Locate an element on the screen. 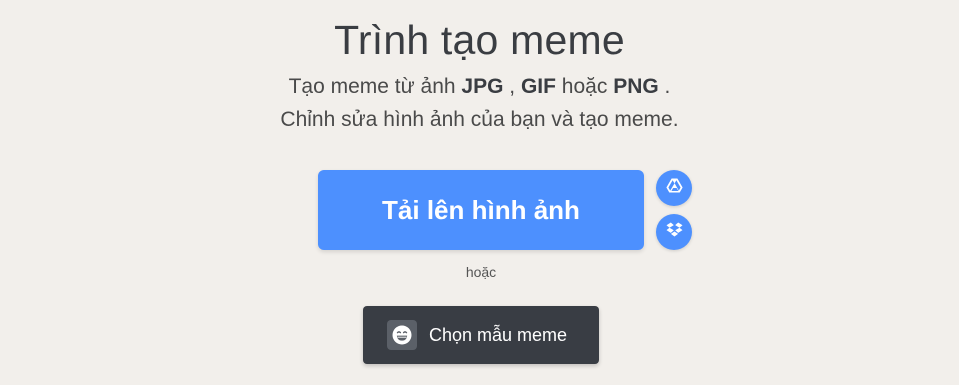  google-drive-button is located at coordinates (674, 188).